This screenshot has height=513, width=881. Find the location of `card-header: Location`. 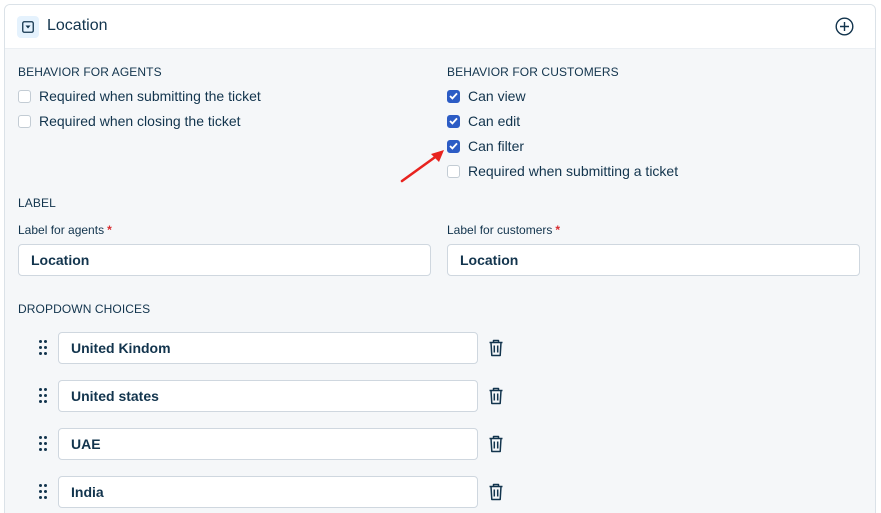

card-header: Location is located at coordinates (440, 27).